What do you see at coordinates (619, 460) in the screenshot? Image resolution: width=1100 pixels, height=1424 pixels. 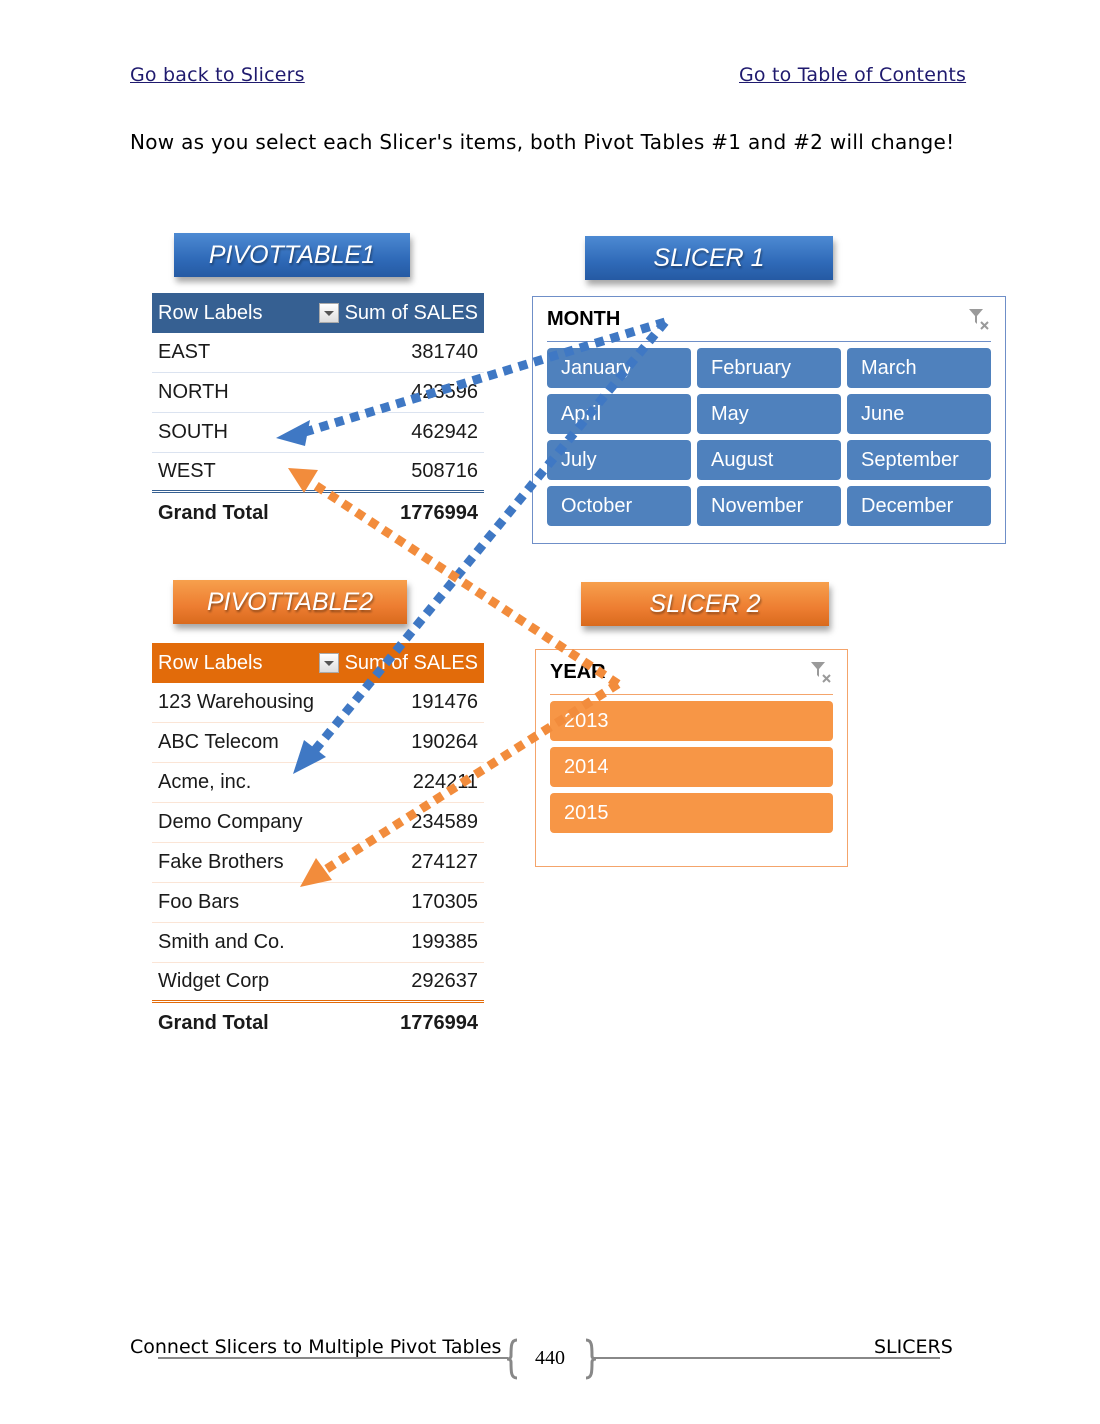 I see `slicer-item: July` at bounding box center [619, 460].